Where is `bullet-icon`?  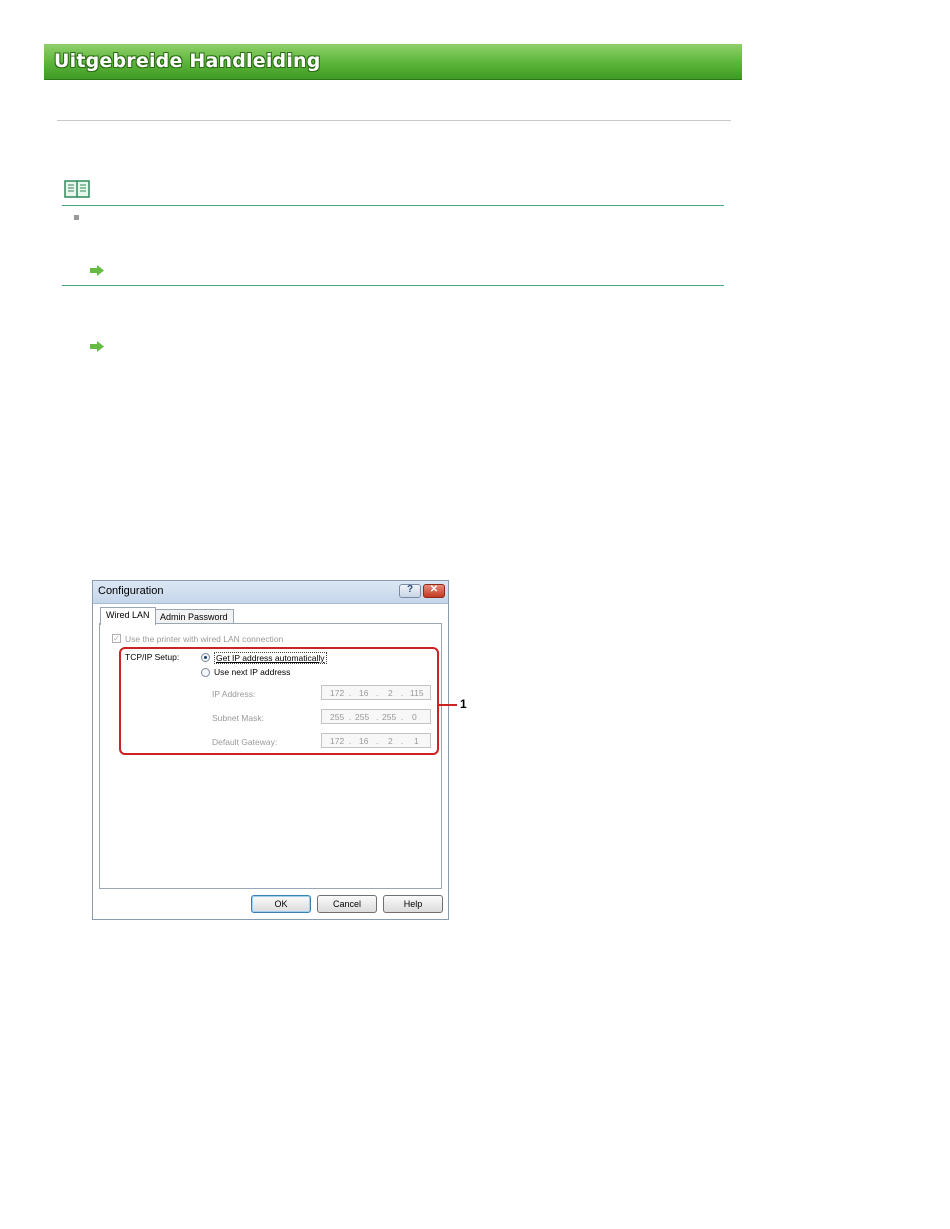 bullet-icon is located at coordinates (76, 217).